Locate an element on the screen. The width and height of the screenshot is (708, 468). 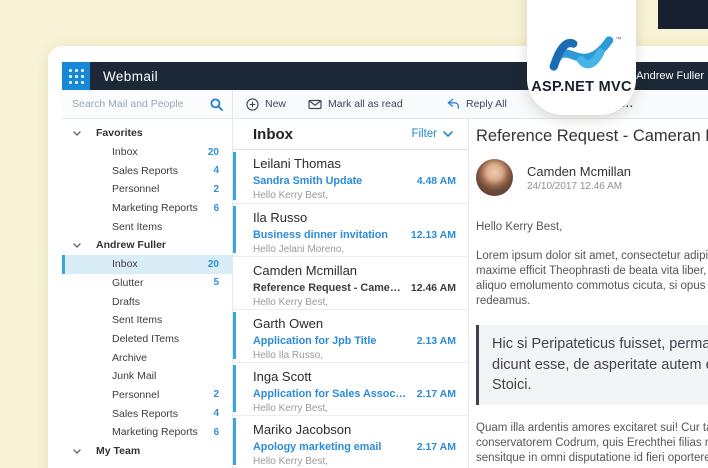
sidebar-item-label: Inbox is located at coordinates (125, 264).